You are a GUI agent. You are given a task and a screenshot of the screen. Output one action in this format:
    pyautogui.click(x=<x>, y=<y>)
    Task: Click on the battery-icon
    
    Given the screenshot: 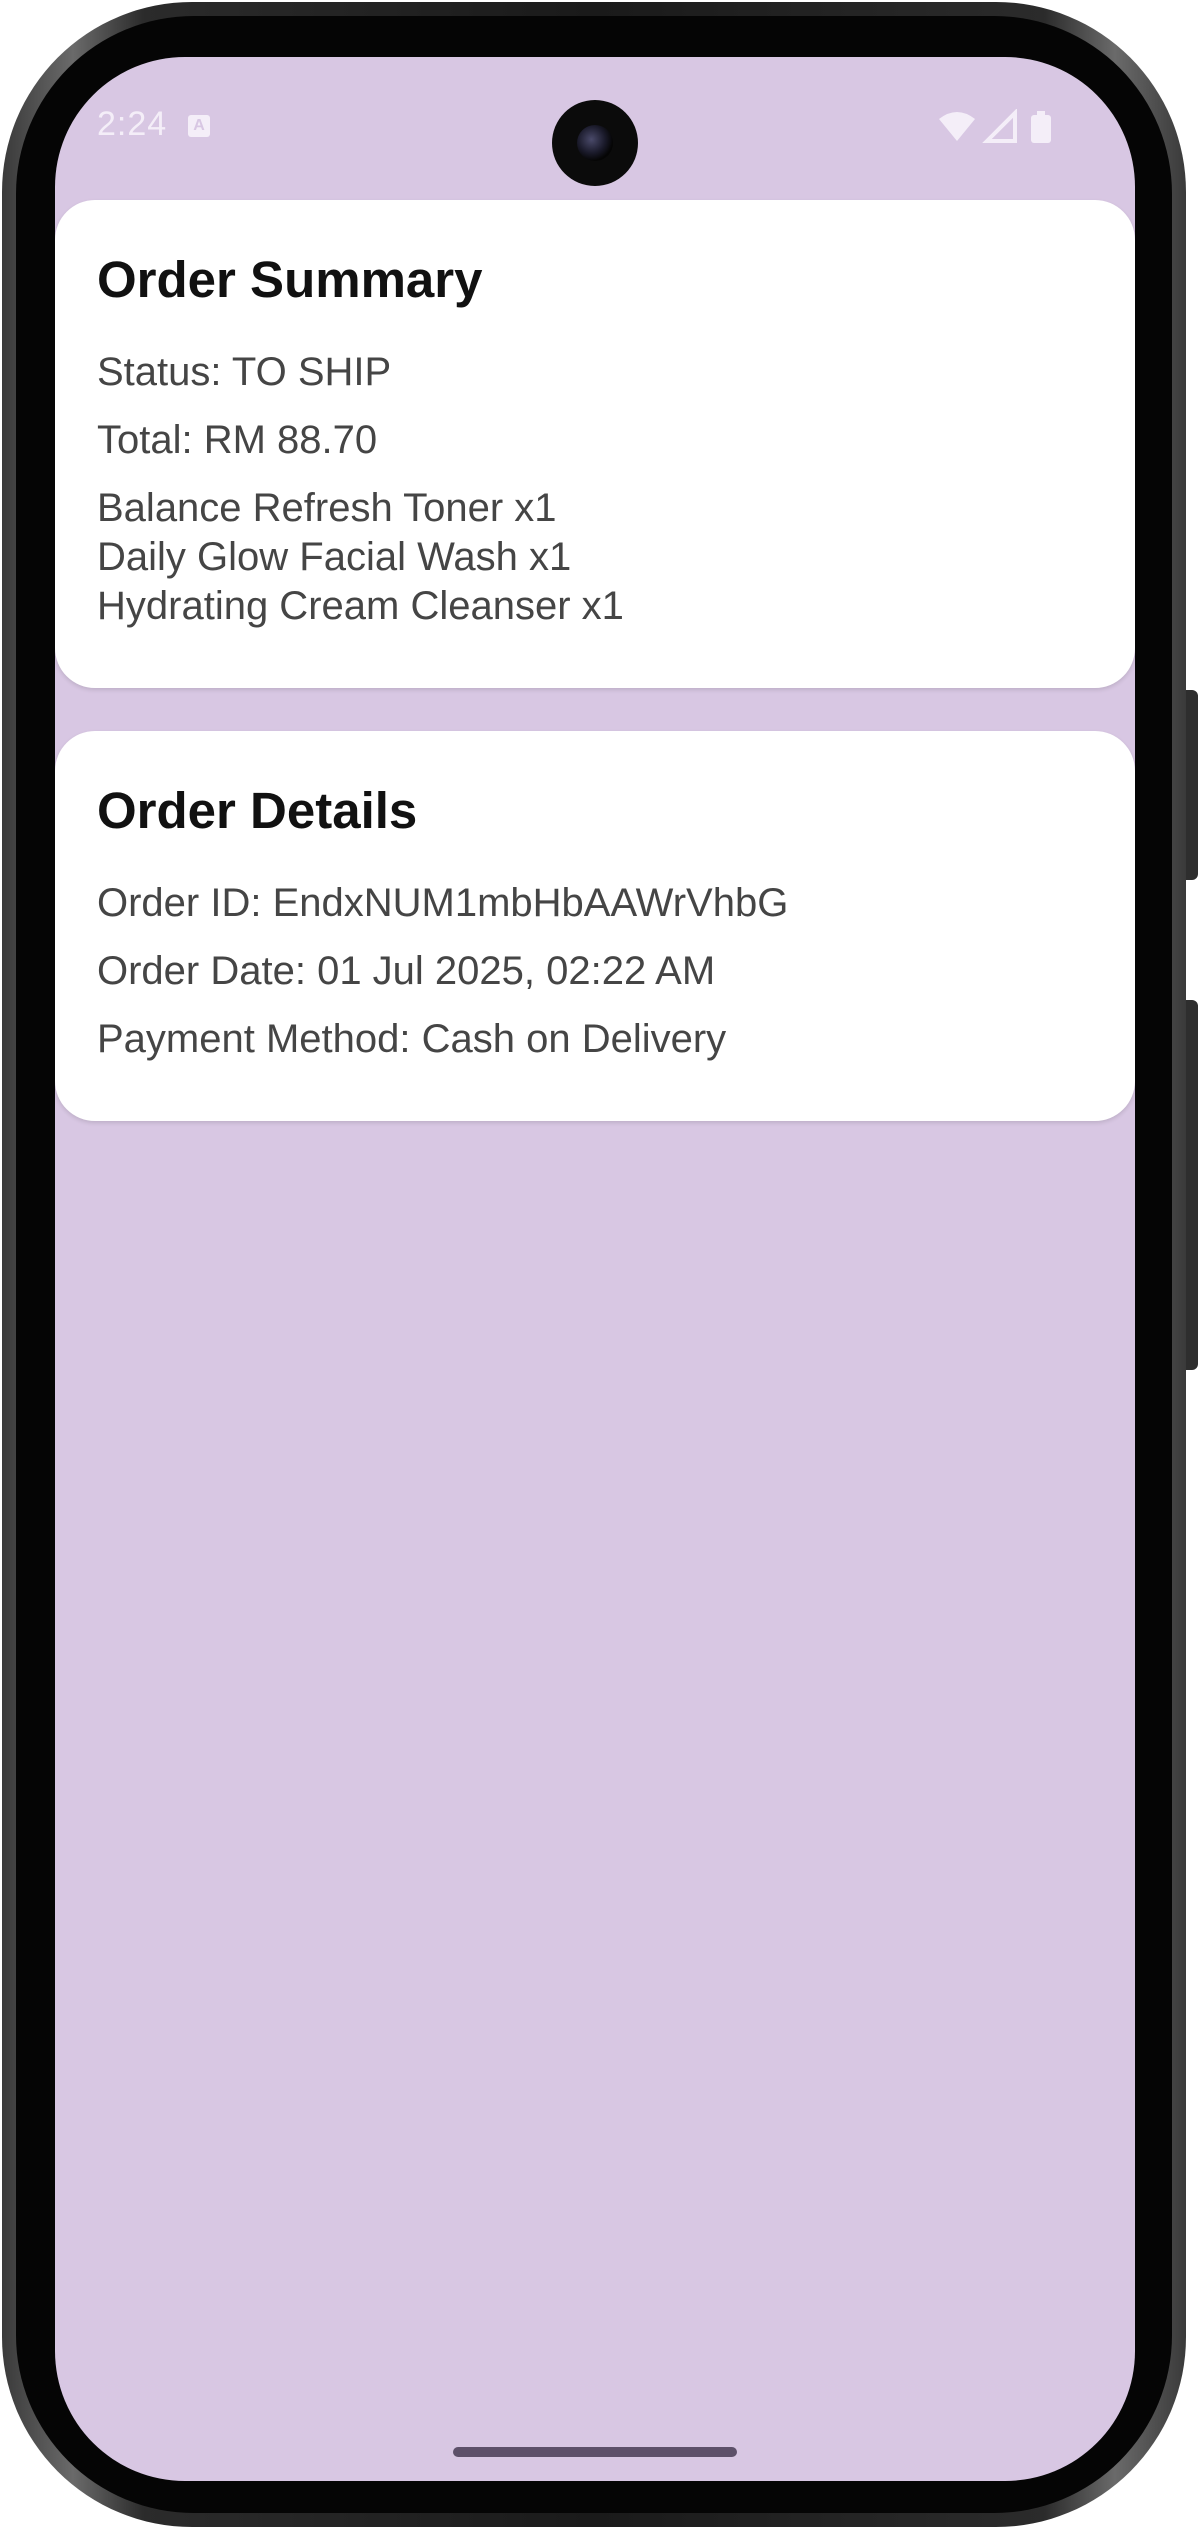 What is the action you would take?
    pyautogui.click(x=1041, y=127)
    